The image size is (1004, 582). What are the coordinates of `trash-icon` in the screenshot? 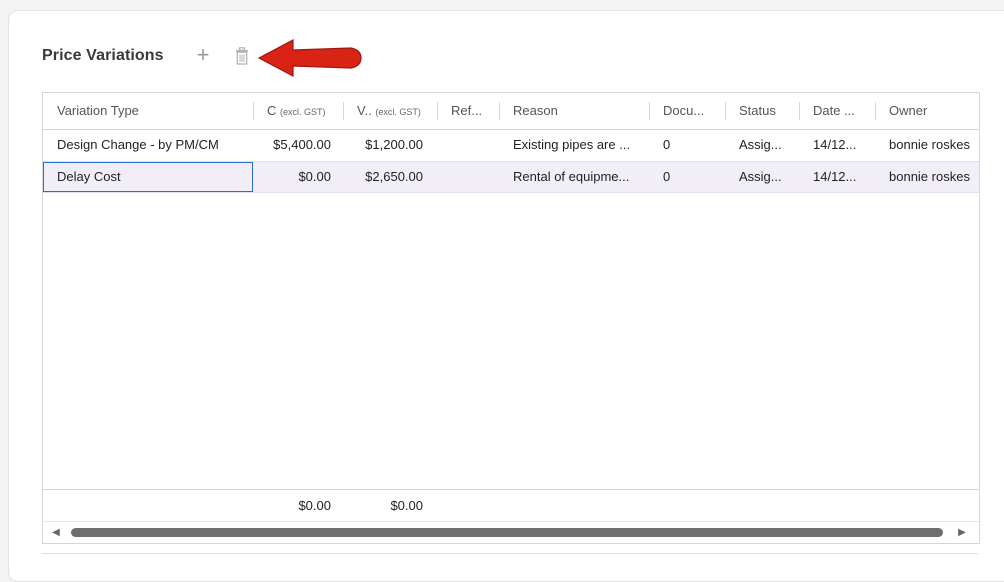 It's located at (242, 56).